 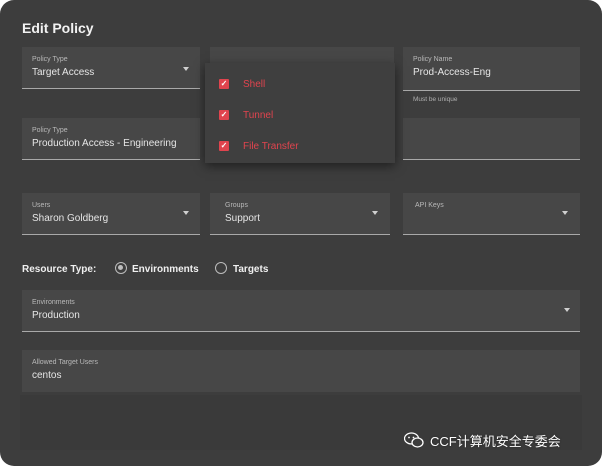 I want to click on allowed-target-users-field: Allowed Target Users centos, so click(x=301, y=371).